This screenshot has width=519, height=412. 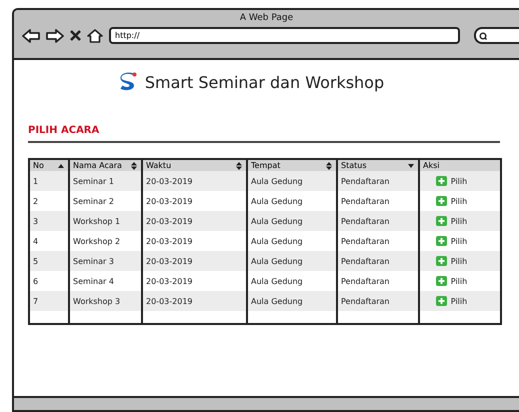 I want to click on table-cell: 1, so click(x=50, y=181).